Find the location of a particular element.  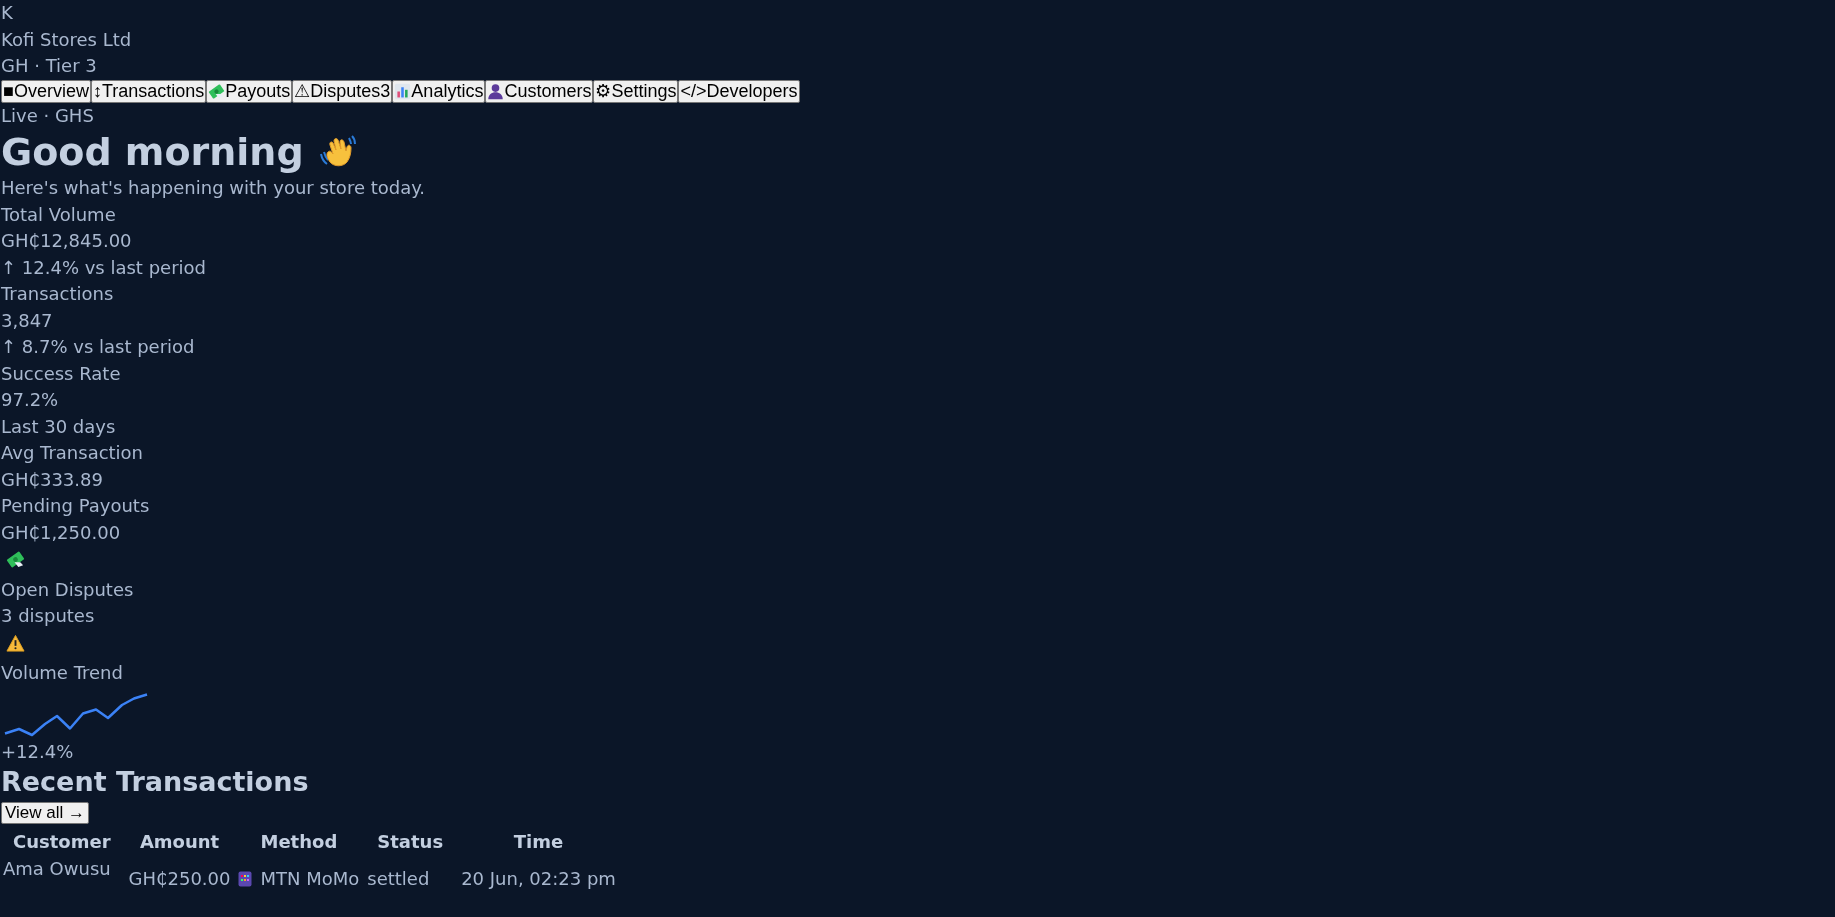

stat-label: Success Rate is located at coordinates (61, 373).